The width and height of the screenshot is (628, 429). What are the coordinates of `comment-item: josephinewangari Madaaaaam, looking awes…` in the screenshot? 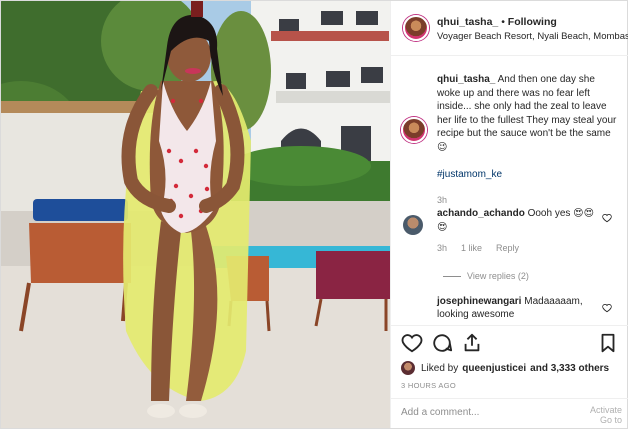 It's located at (519, 308).